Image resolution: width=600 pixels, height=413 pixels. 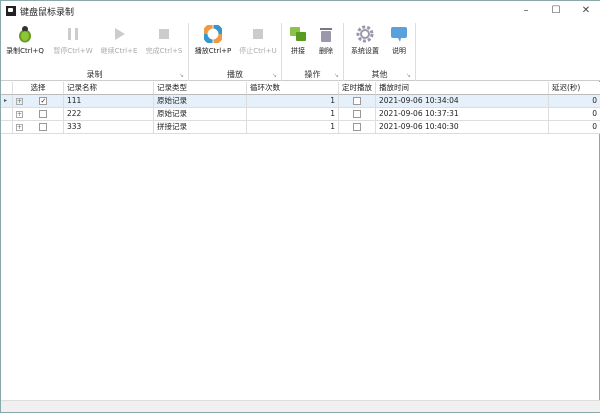 What do you see at coordinates (47, 12) in the screenshot?
I see `window-title: 键盘鼠标录制` at bounding box center [47, 12].